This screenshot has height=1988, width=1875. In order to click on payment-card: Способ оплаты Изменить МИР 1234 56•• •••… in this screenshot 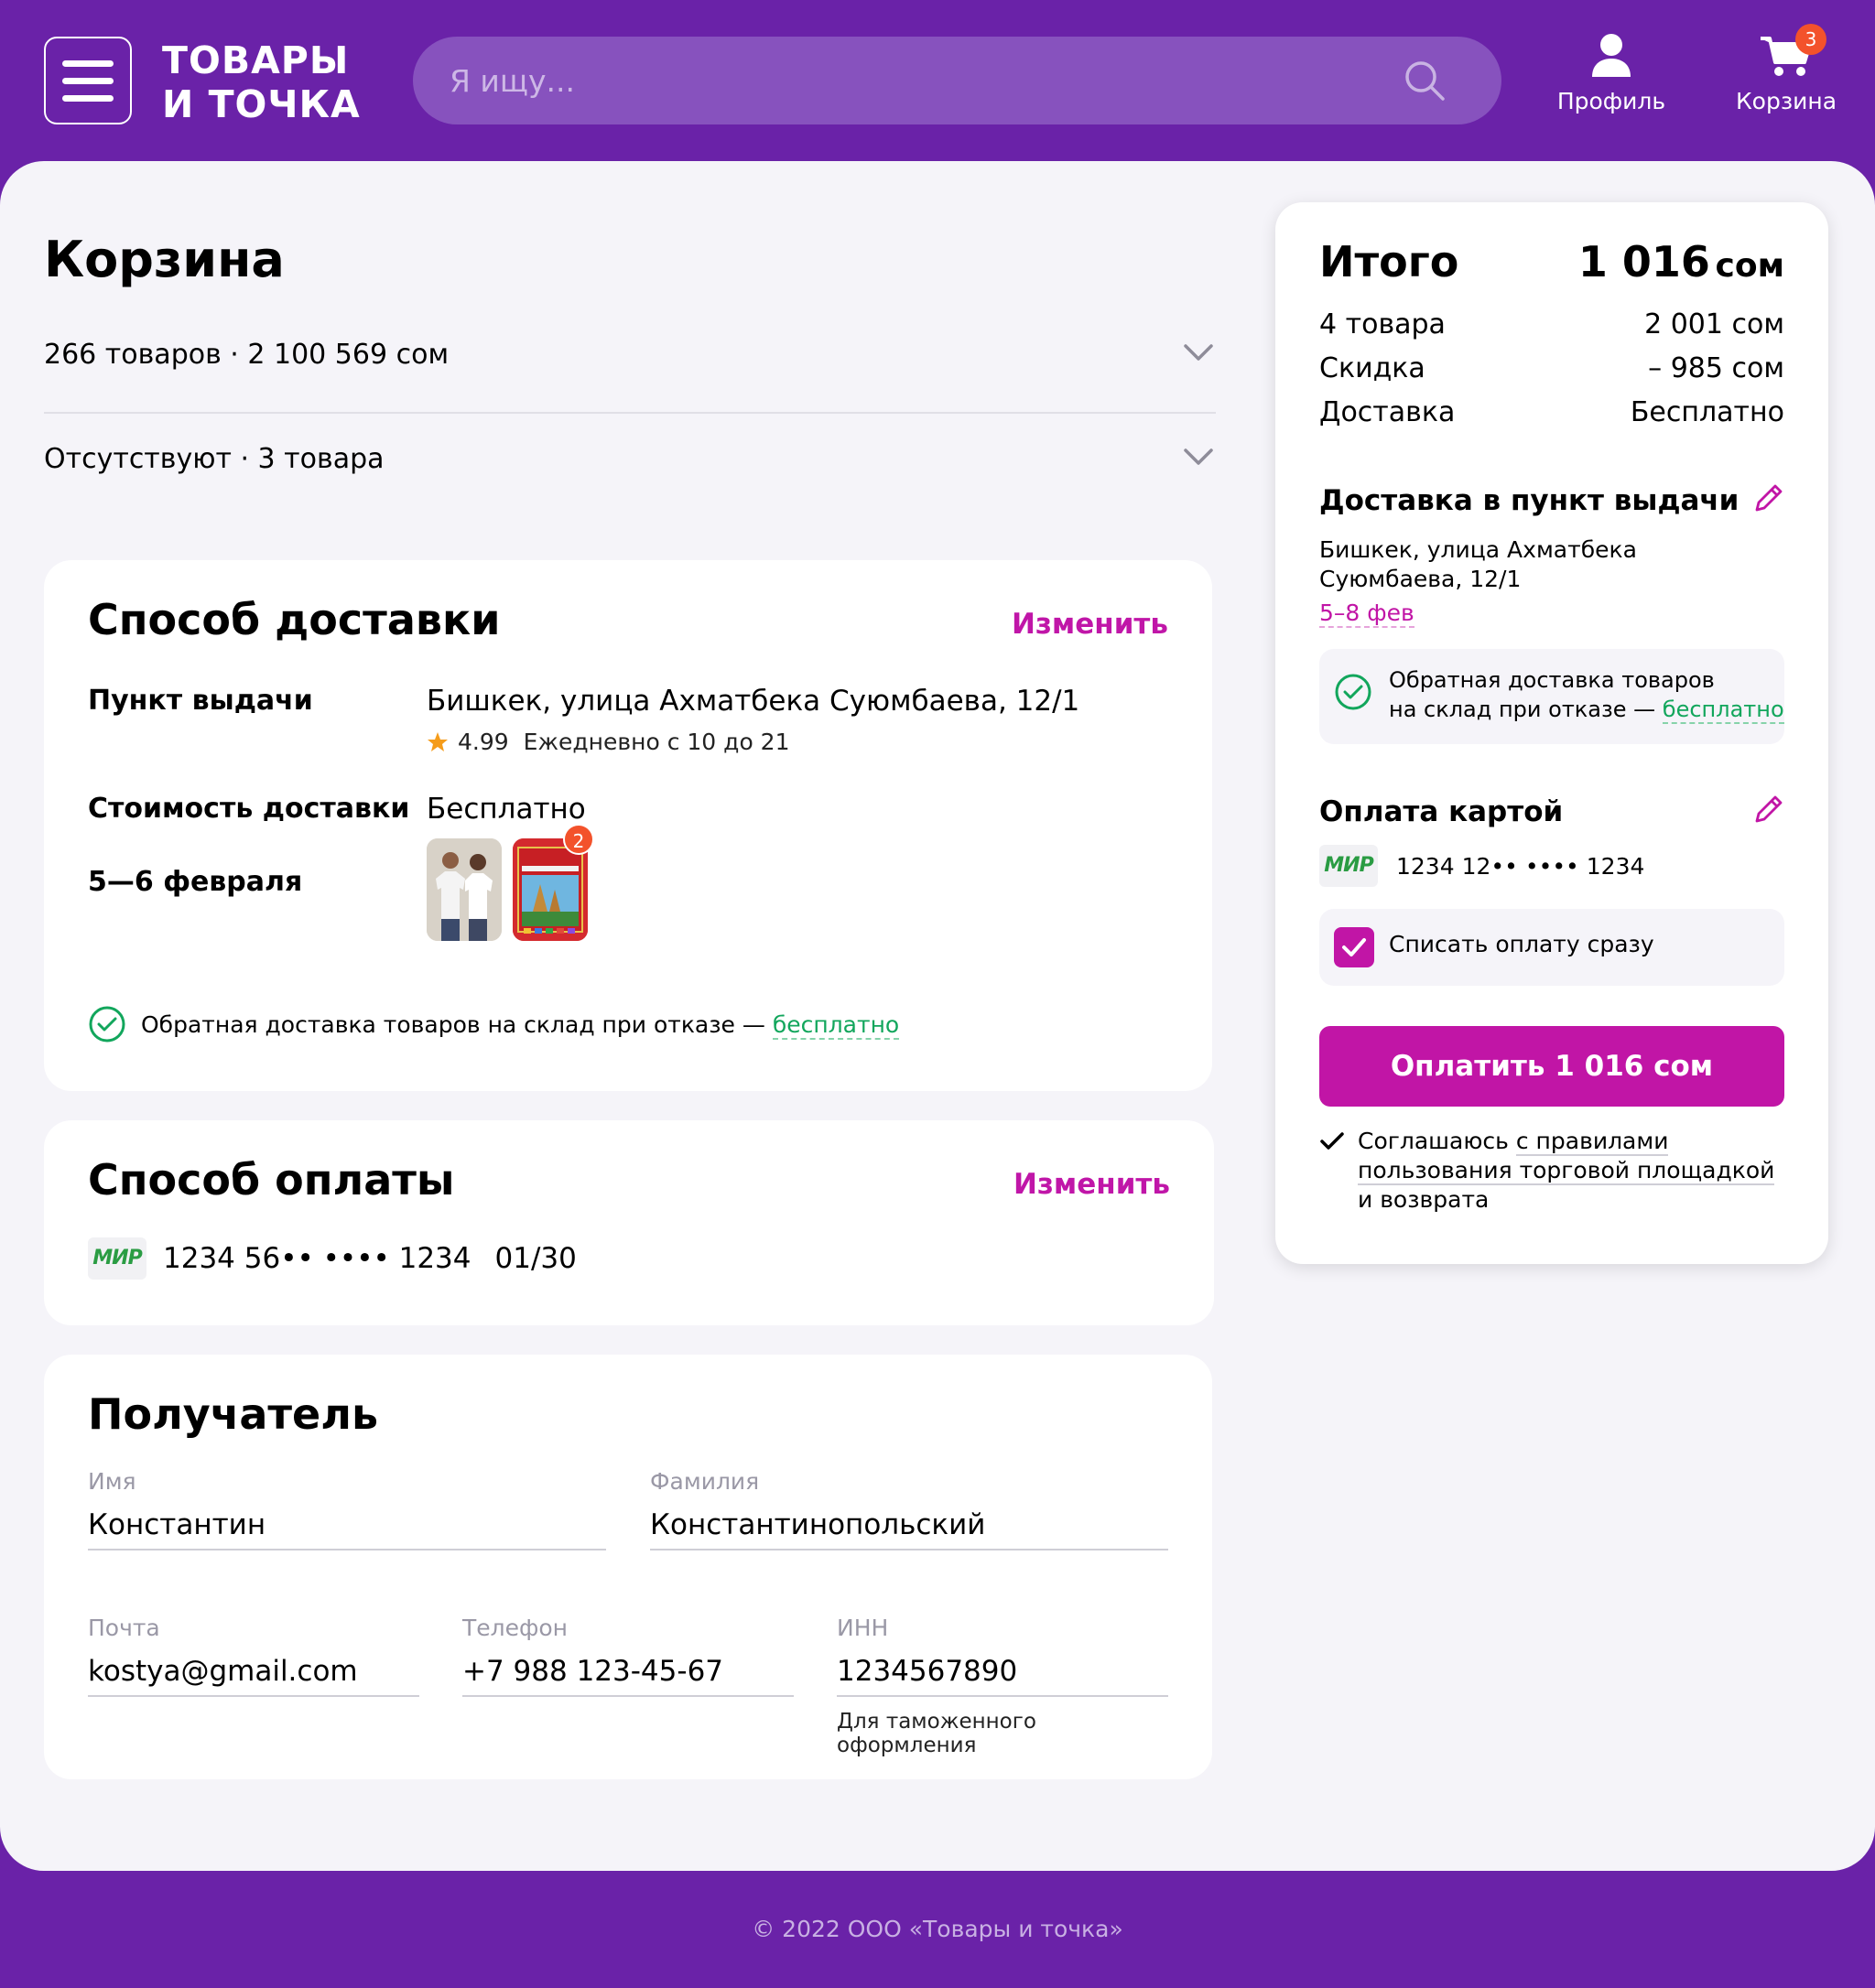, I will do `click(629, 1222)`.